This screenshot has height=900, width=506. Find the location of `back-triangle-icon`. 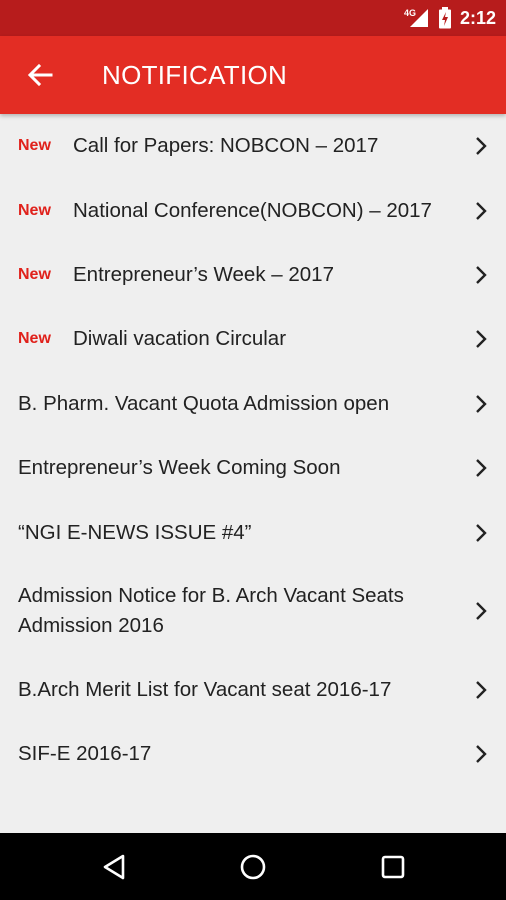

back-triangle-icon is located at coordinates (114, 867).